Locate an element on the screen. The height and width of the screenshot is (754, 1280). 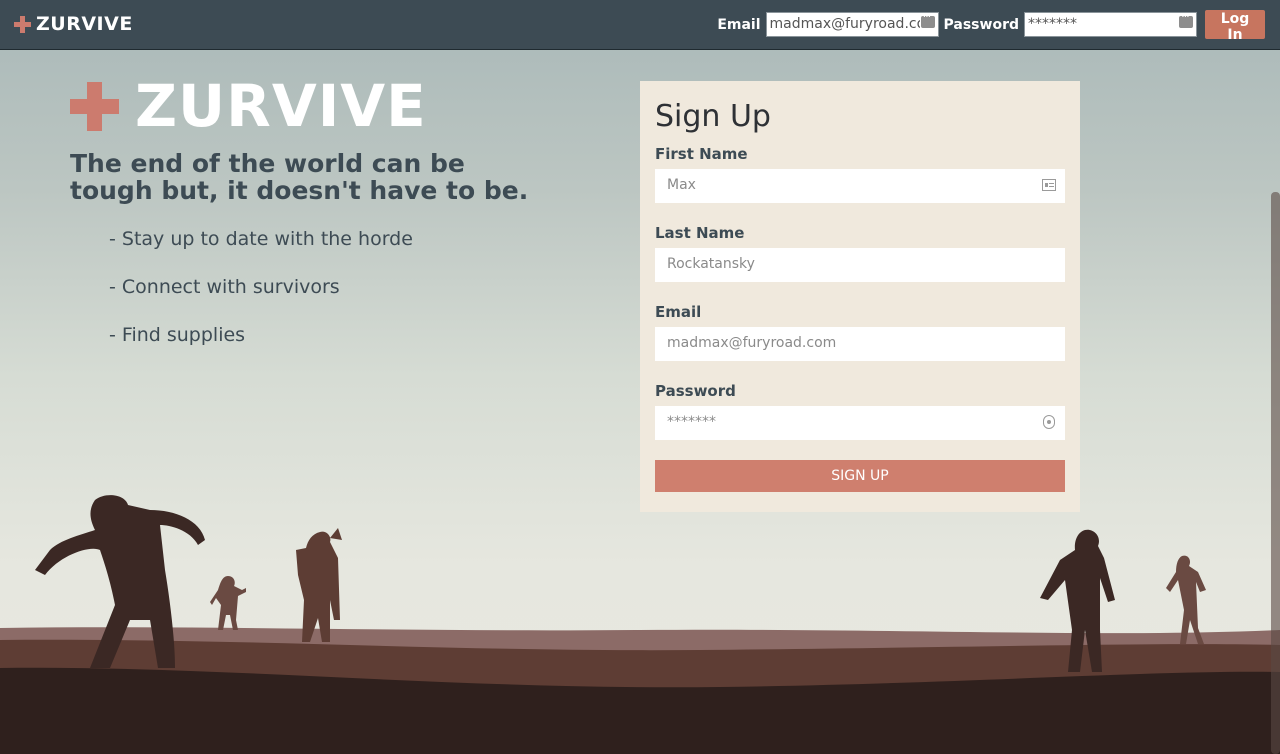
last-name-label: Last Name is located at coordinates (700, 233).